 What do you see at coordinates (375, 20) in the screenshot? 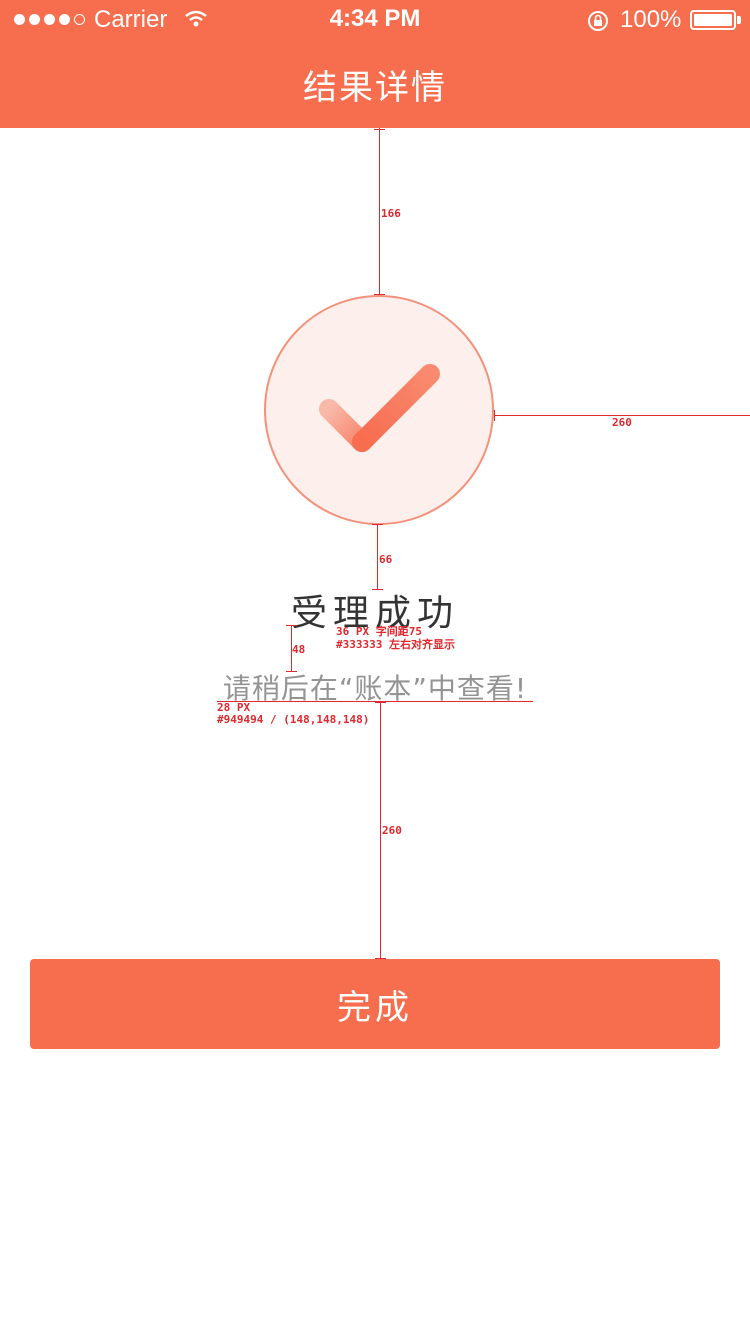
I see `status-bar: Carrier 4:34 PM 100%` at bounding box center [375, 20].